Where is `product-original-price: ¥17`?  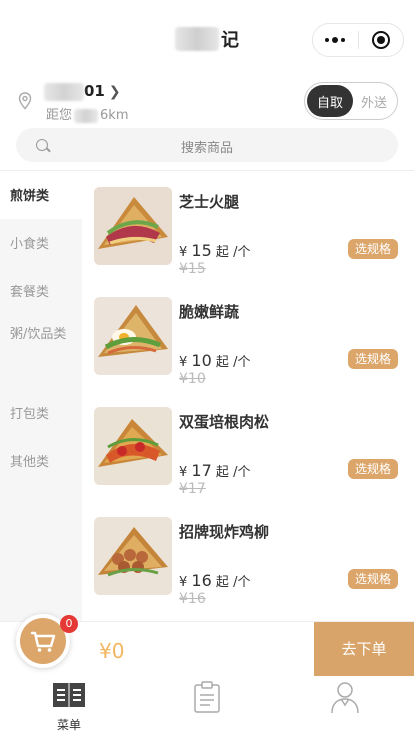
product-original-price: ¥17 is located at coordinates (192, 489).